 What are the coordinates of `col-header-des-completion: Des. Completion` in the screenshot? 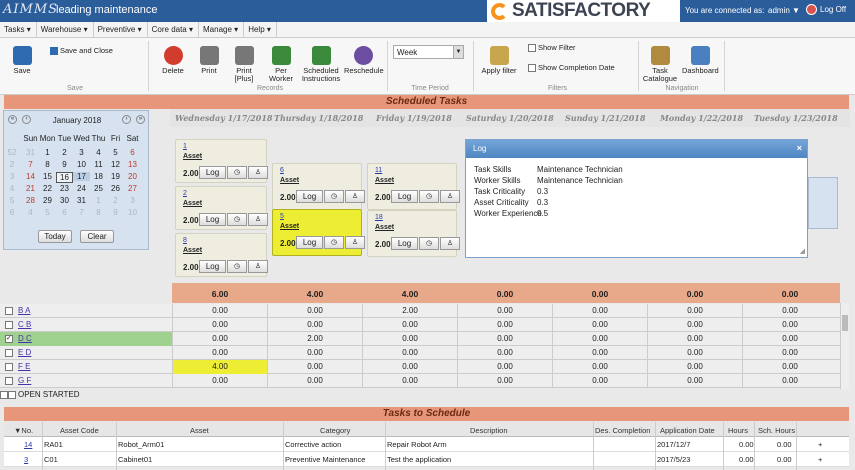 It's located at (622, 430).